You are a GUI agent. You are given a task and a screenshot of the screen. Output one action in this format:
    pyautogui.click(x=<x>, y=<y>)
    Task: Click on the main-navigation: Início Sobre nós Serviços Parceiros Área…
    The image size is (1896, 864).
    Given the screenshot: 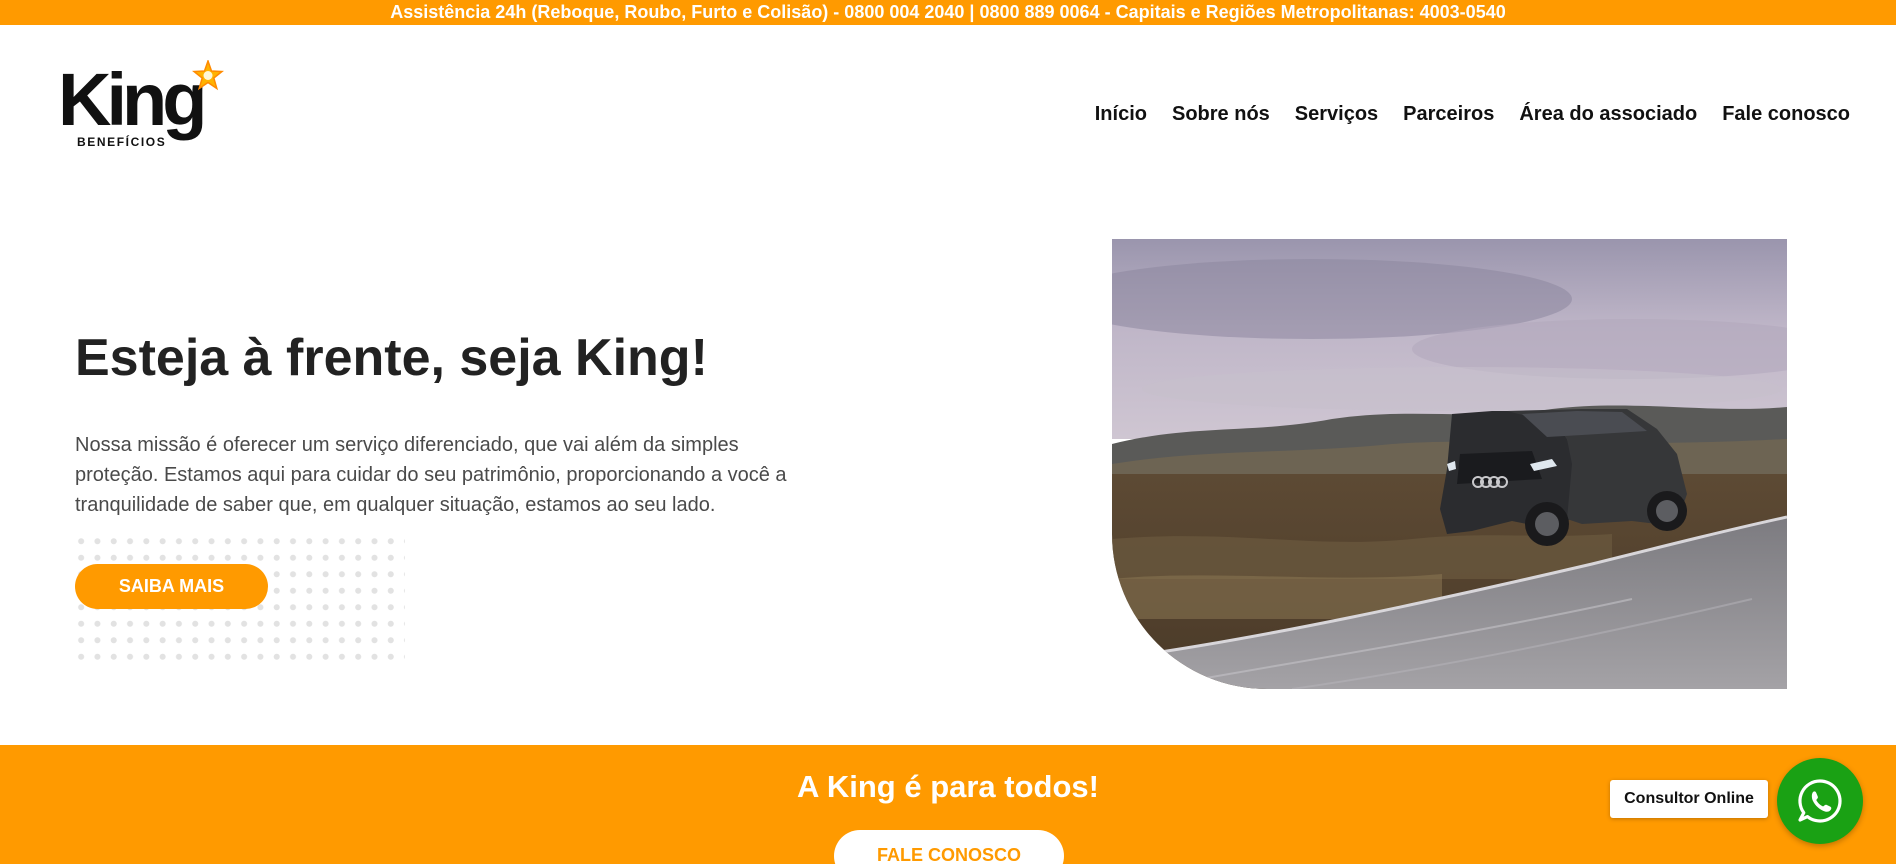 What is the action you would take?
    pyautogui.click(x=1472, y=114)
    